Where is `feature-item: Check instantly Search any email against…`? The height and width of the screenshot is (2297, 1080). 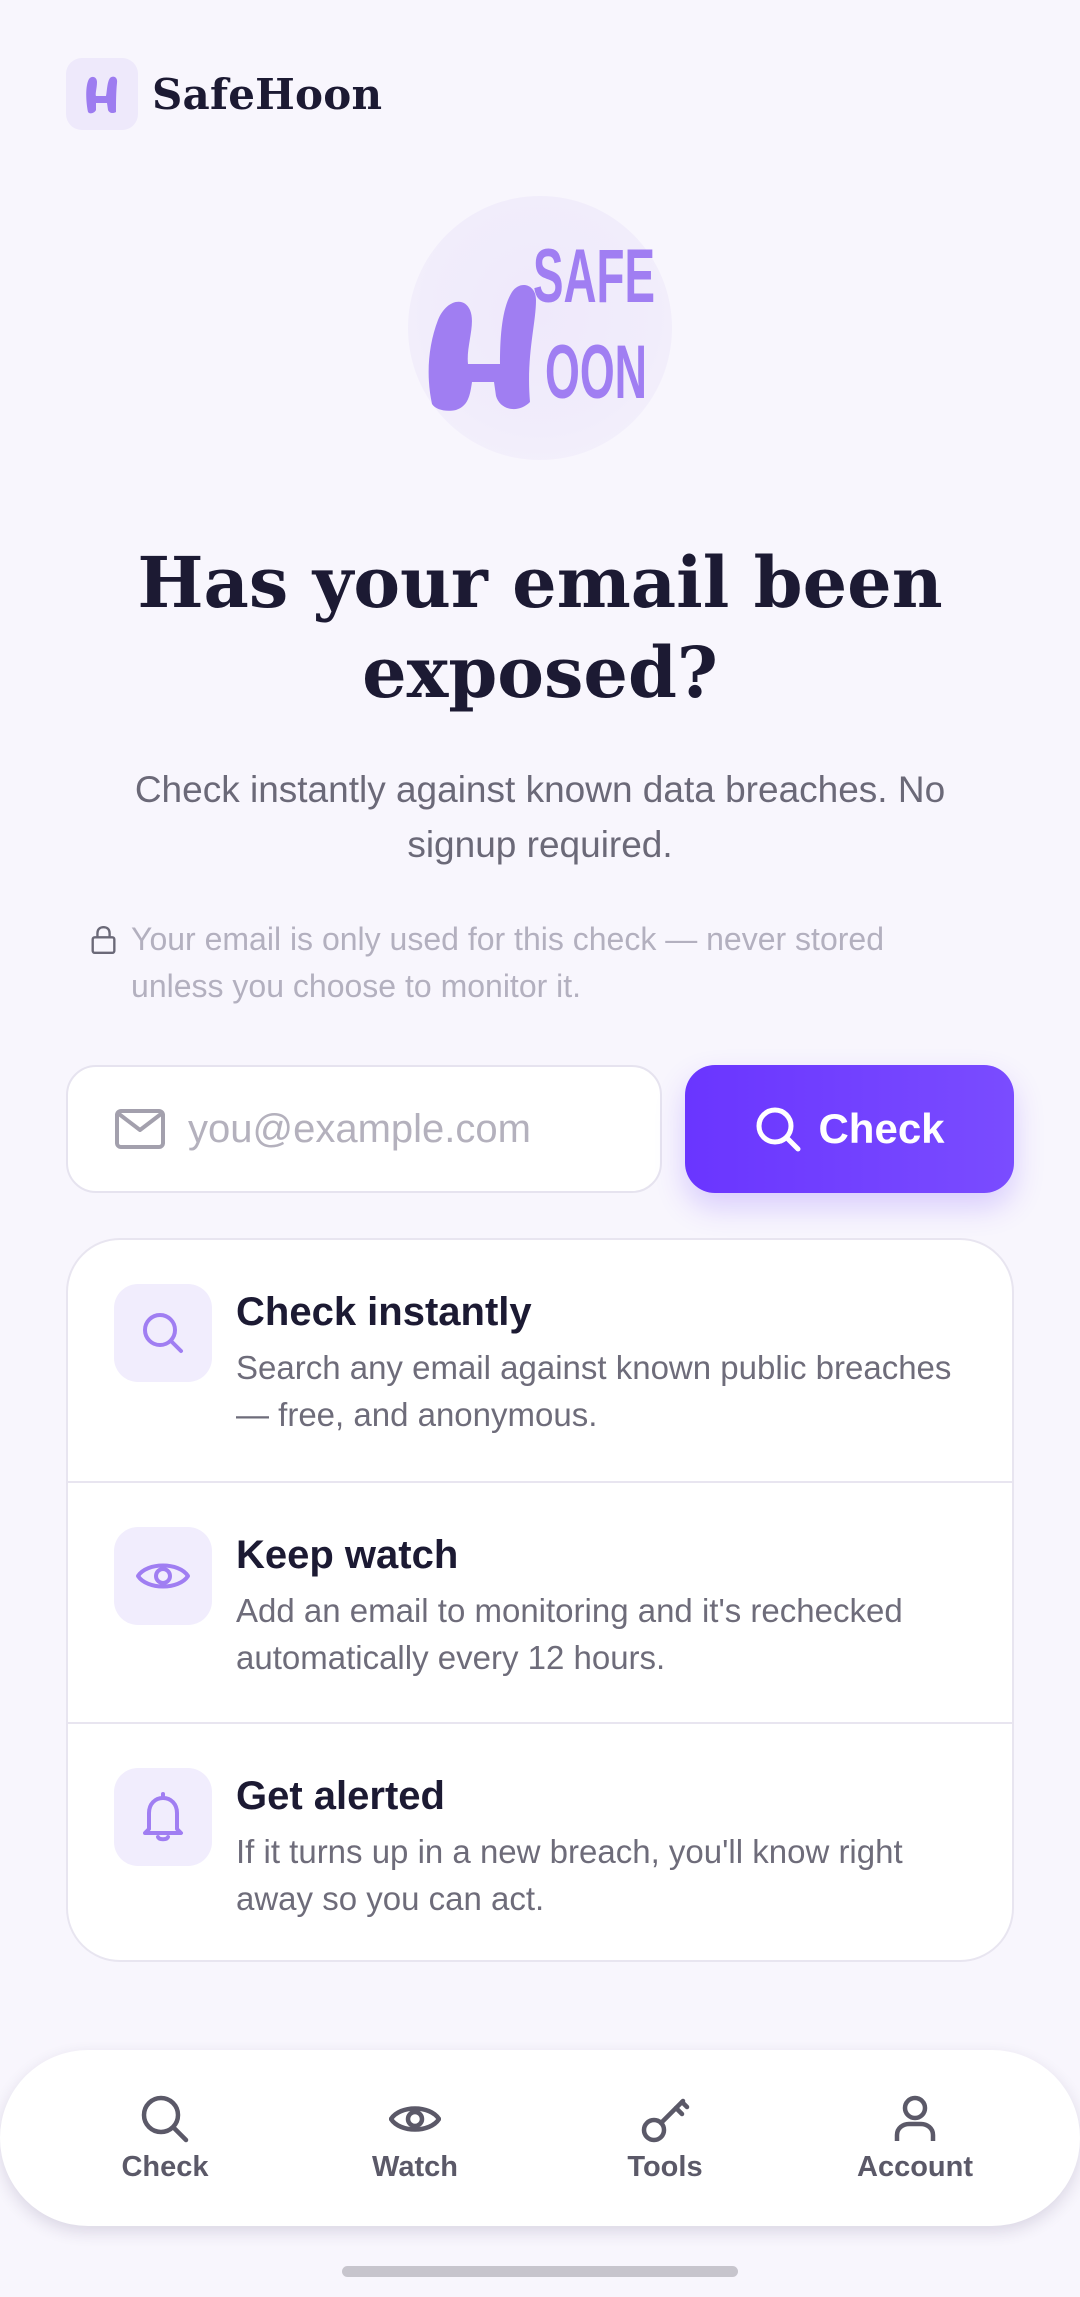
feature-item: Check instantly Search any email against… is located at coordinates (540, 1360).